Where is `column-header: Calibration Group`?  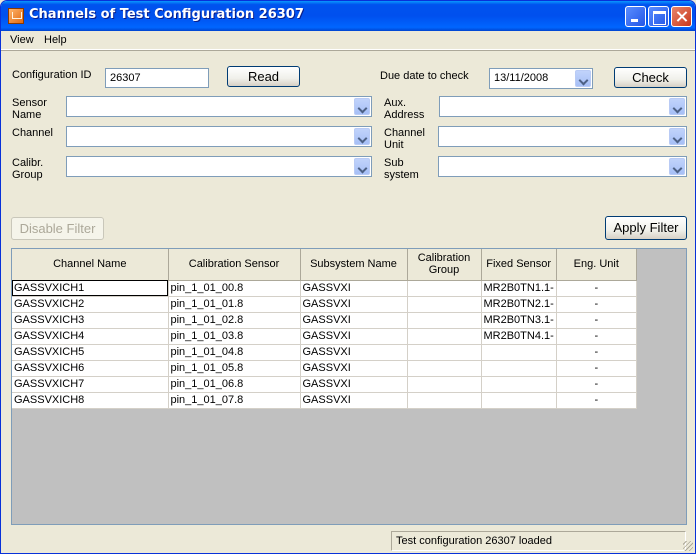
column-header: Calibration Group is located at coordinates (444, 265).